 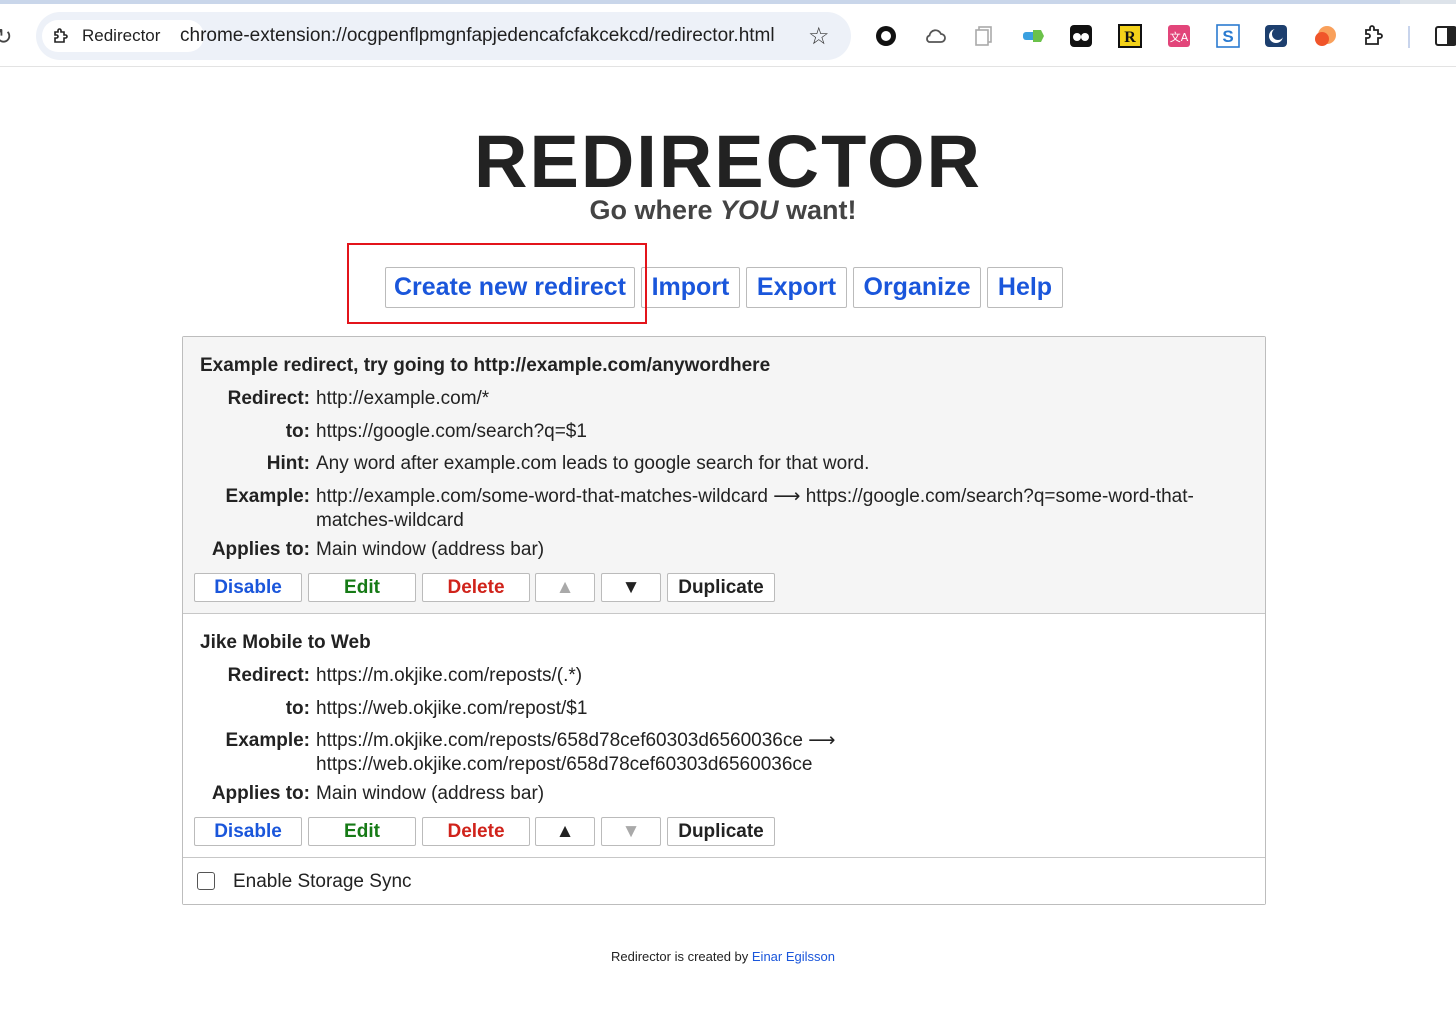 What do you see at coordinates (984, 36) in the screenshot?
I see `copy-ext-icon` at bounding box center [984, 36].